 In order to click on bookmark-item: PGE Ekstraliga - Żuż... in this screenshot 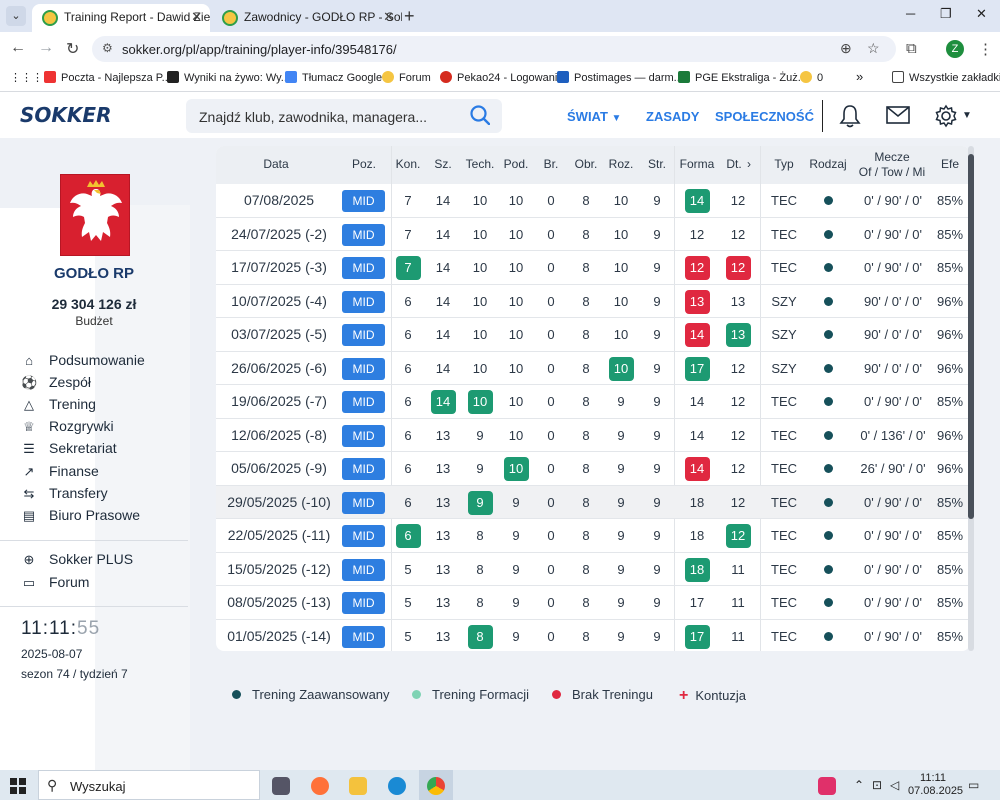, I will do `click(742, 77)`.